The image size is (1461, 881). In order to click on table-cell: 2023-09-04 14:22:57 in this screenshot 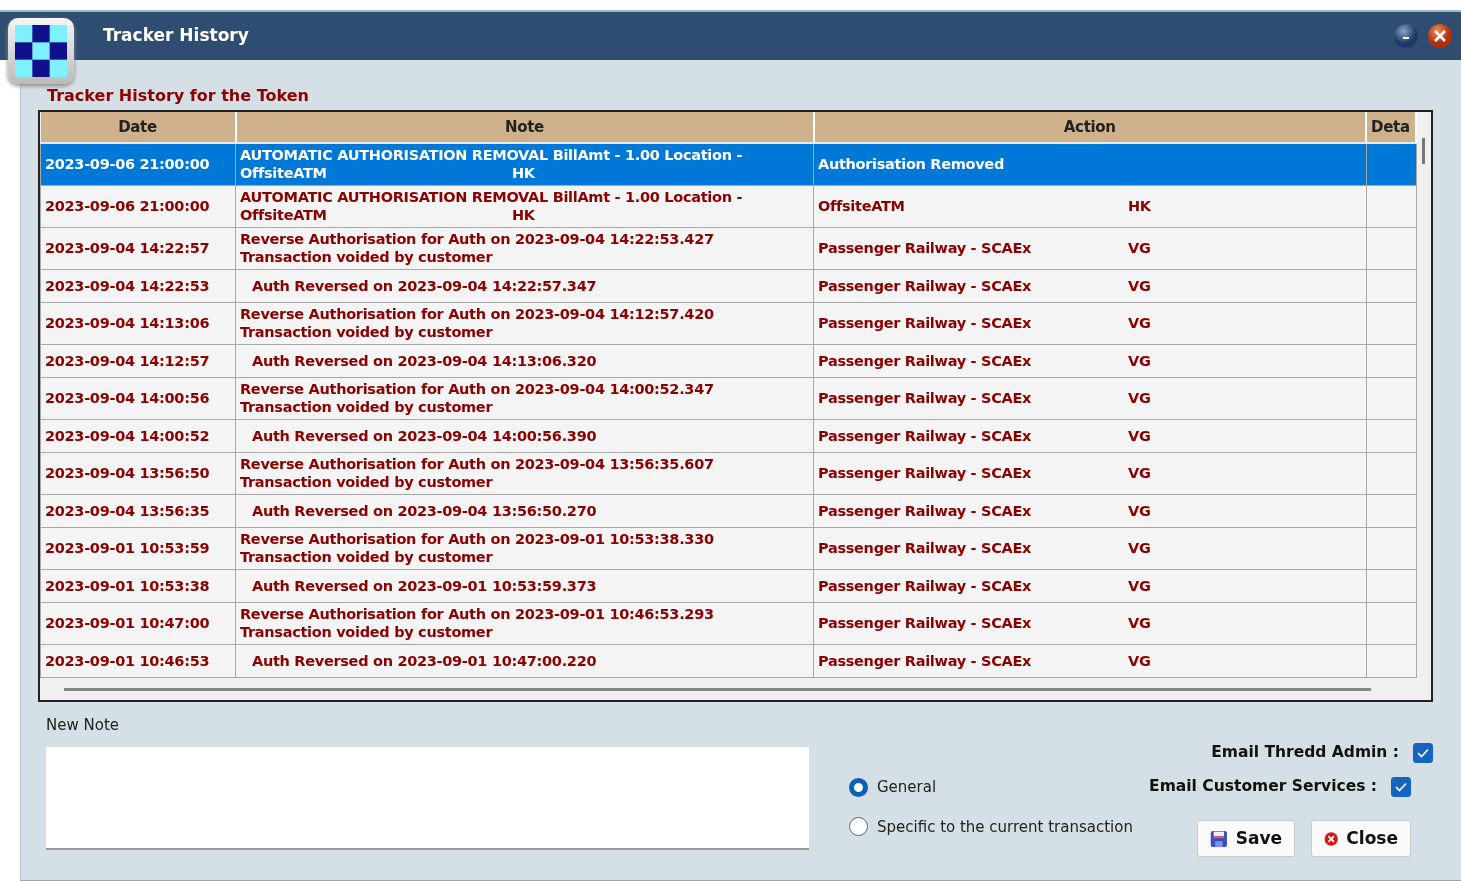, I will do `click(138, 248)`.